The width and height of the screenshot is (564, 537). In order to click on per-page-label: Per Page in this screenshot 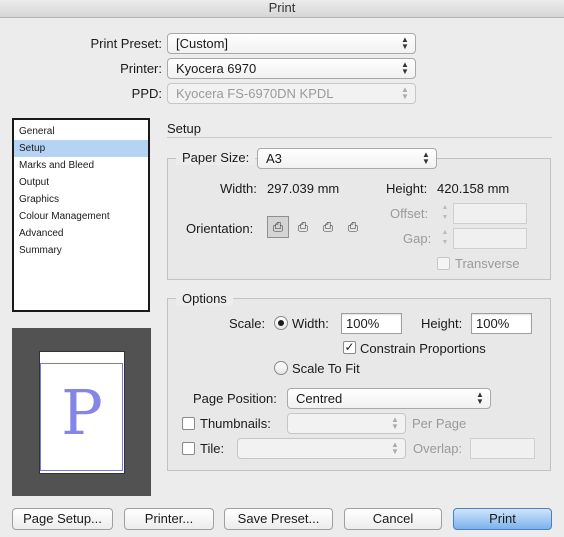, I will do `click(439, 423)`.